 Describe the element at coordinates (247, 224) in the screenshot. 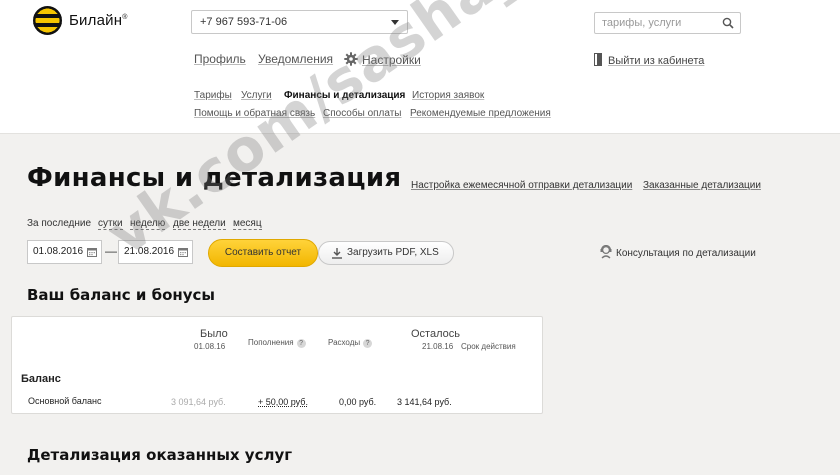

I see `period-month: месяц` at that location.